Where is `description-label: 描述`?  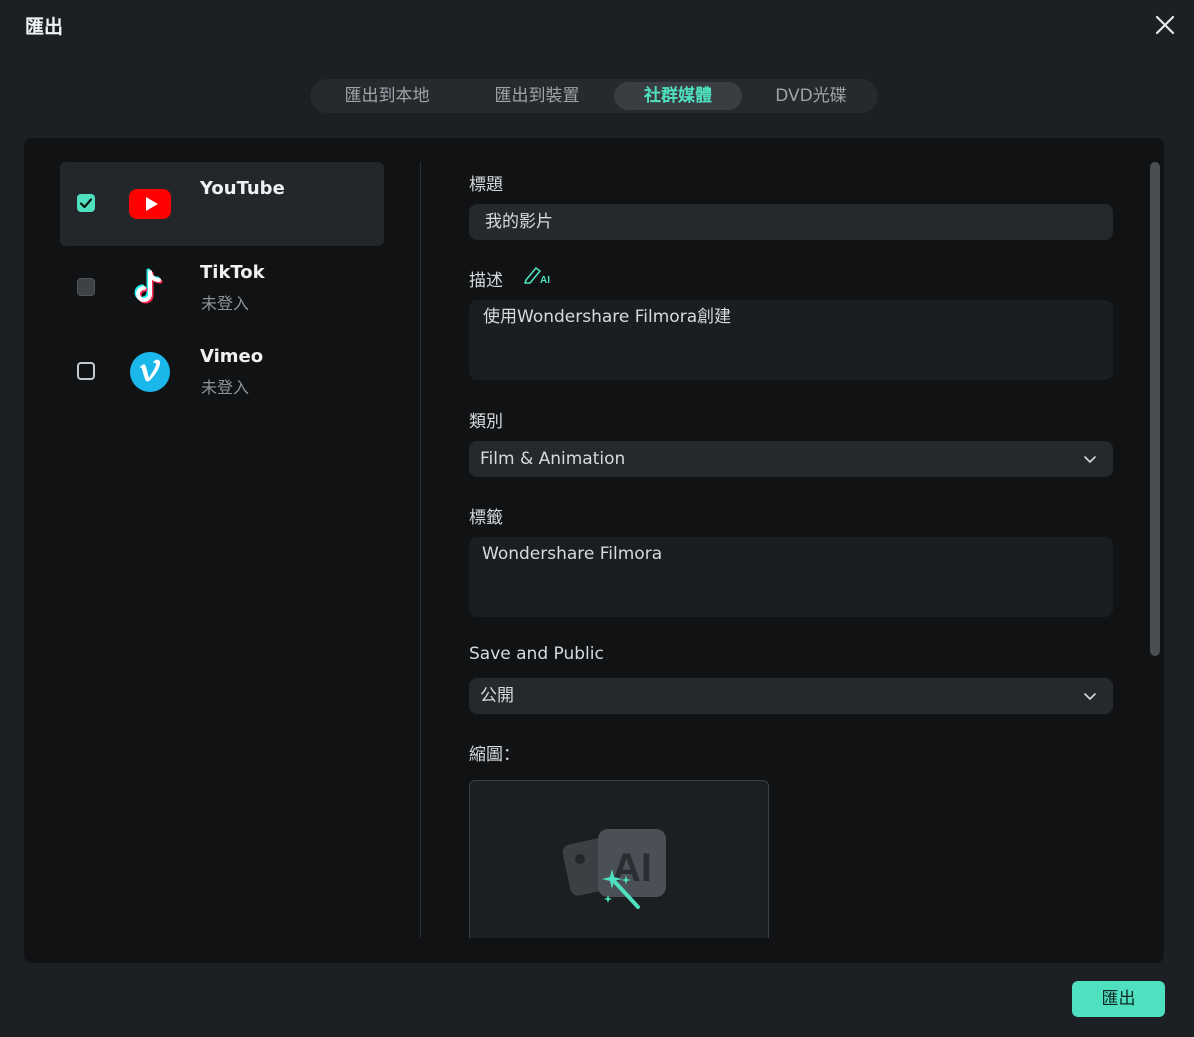
description-label: 描述 is located at coordinates (486, 281).